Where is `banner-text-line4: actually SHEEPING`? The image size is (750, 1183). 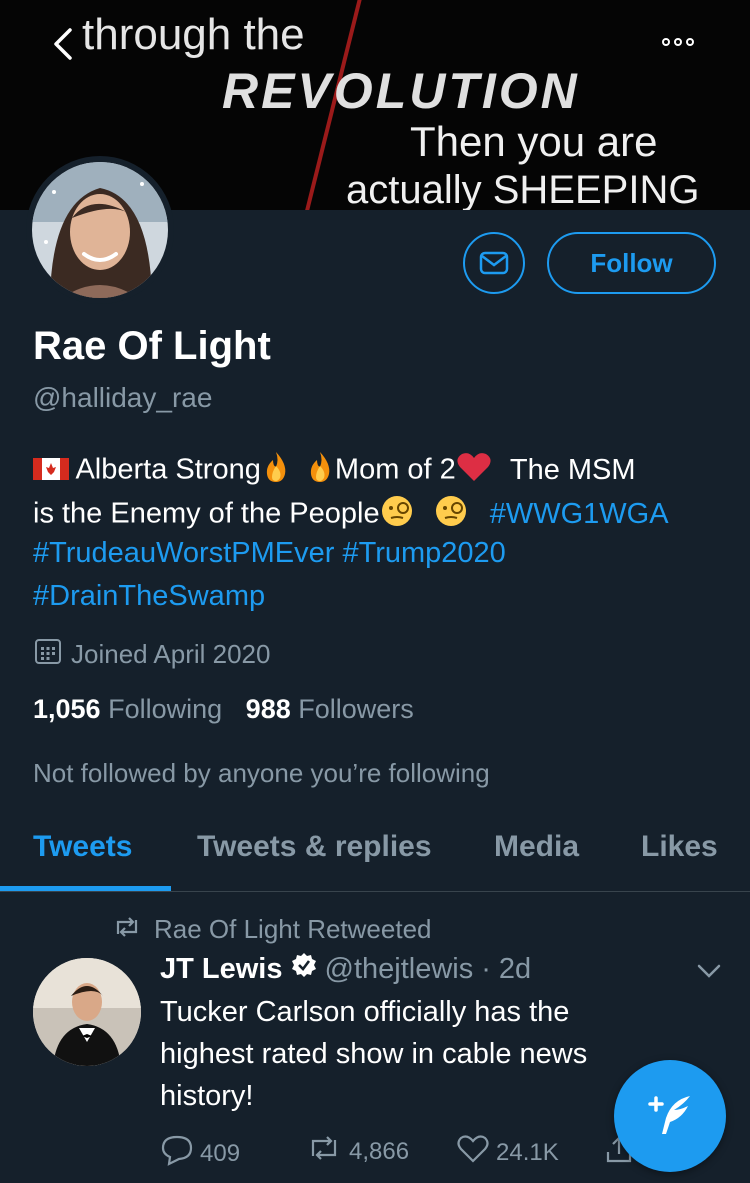
banner-text-line4: actually SHEEPING is located at coordinates (523, 189).